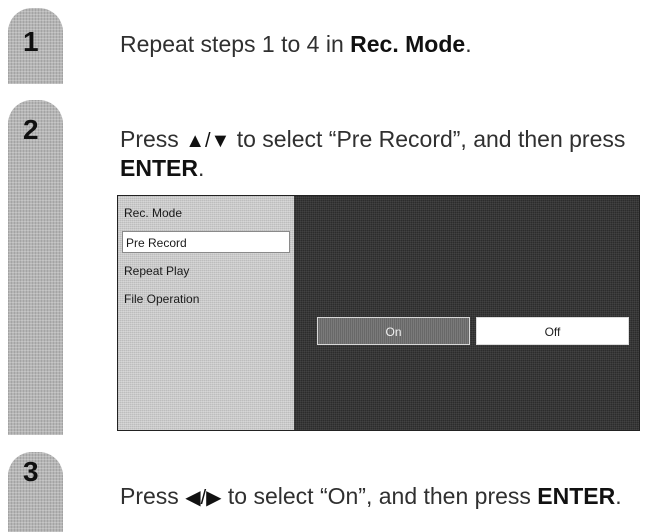 This screenshot has width=646, height=532. What do you see at coordinates (31, 471) in the screenshot?
I see `step-3-number: 3` at bounding box center [31, 471].